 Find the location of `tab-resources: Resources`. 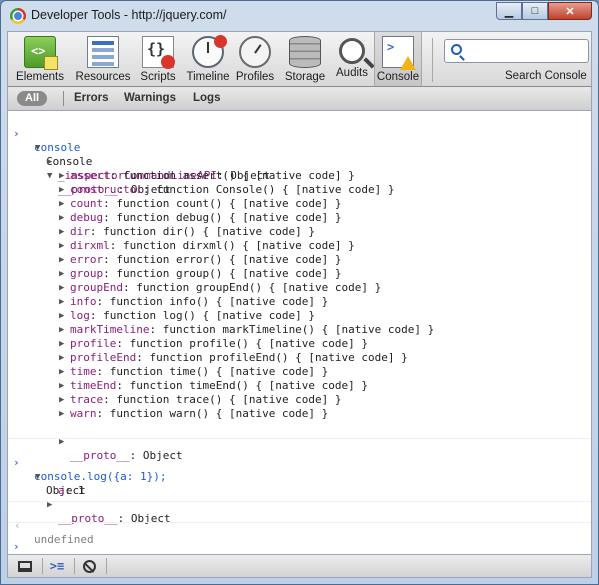

tab-resources: Resources is located at coordinates (103, 59).